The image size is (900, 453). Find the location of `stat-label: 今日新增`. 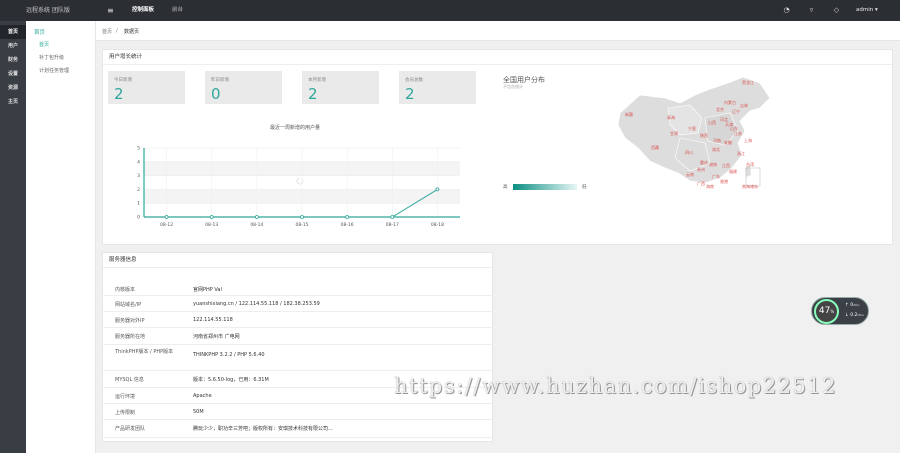

stat-label: 今日新增 is located at coordinates (123, 80).